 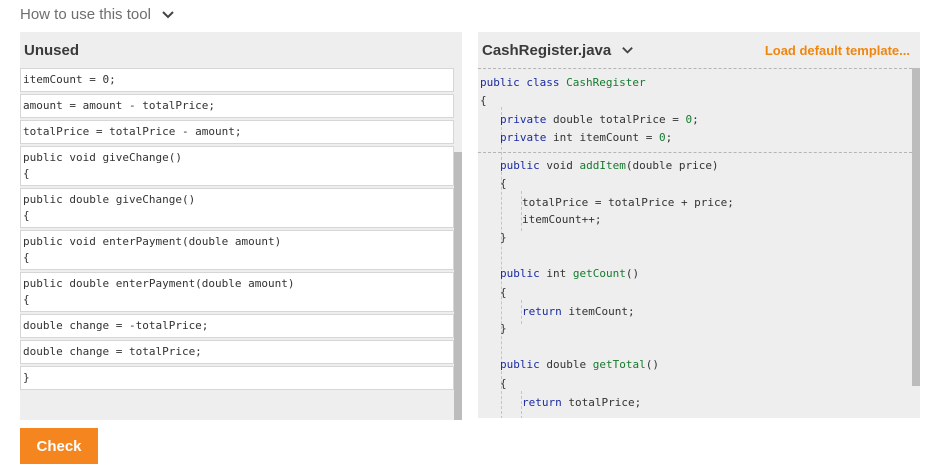 What do you see at coordinates (237, 208) in the screenshot?
I see `code-block: public double giveChange() {` at bounding box center [237, 208].